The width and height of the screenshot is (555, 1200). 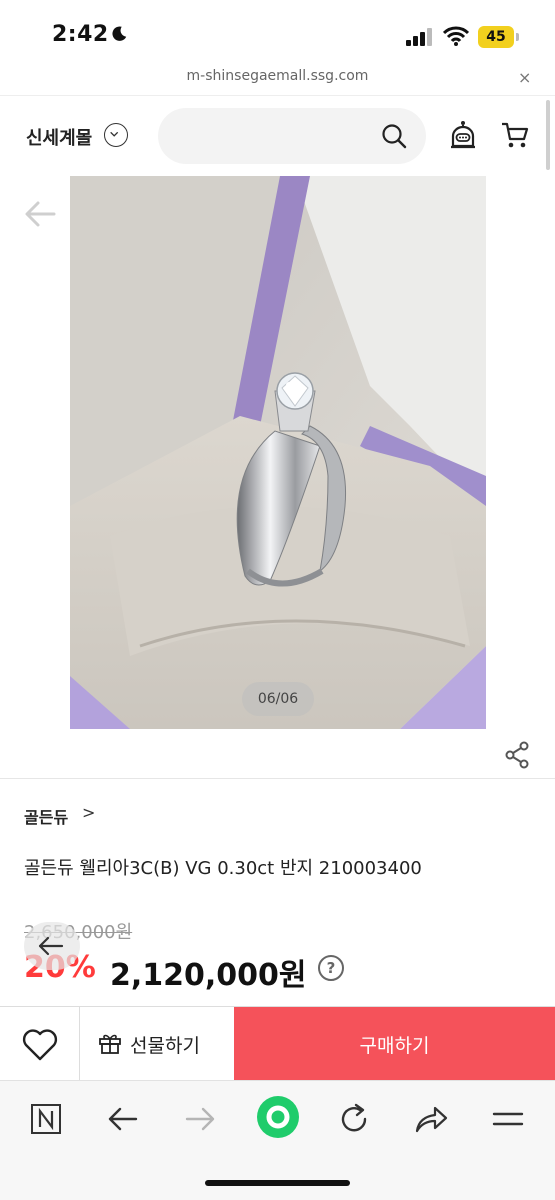 What do you see at coordinates (354, 1119) in the screenshot?
I see `refresh-icon` at bounding box center [354, 1119].